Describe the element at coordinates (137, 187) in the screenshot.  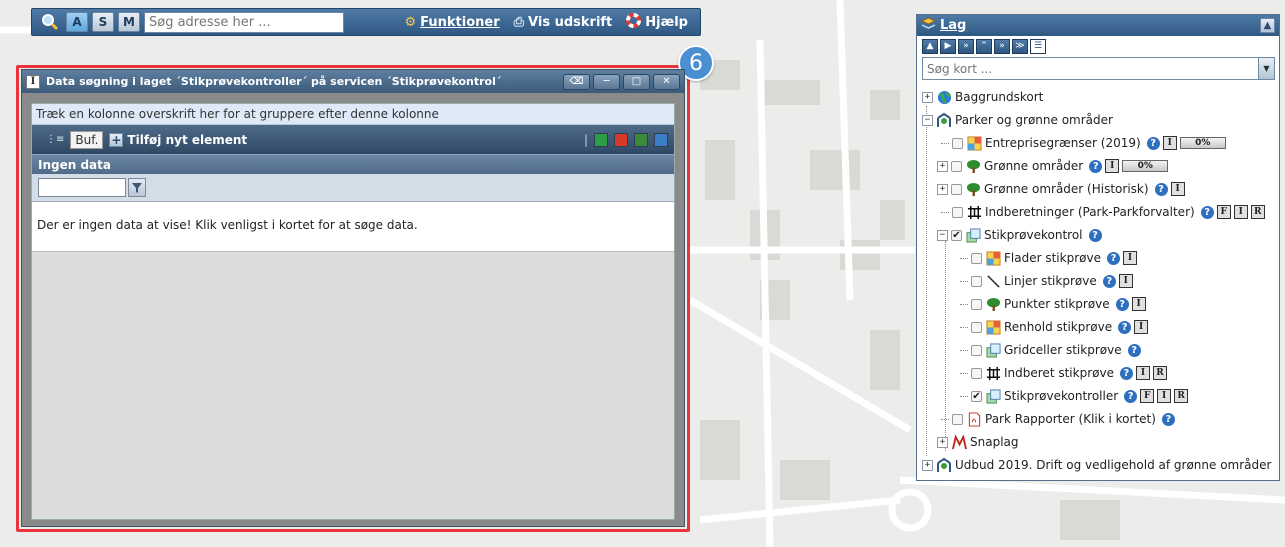
I see `filter-icon` at that location.